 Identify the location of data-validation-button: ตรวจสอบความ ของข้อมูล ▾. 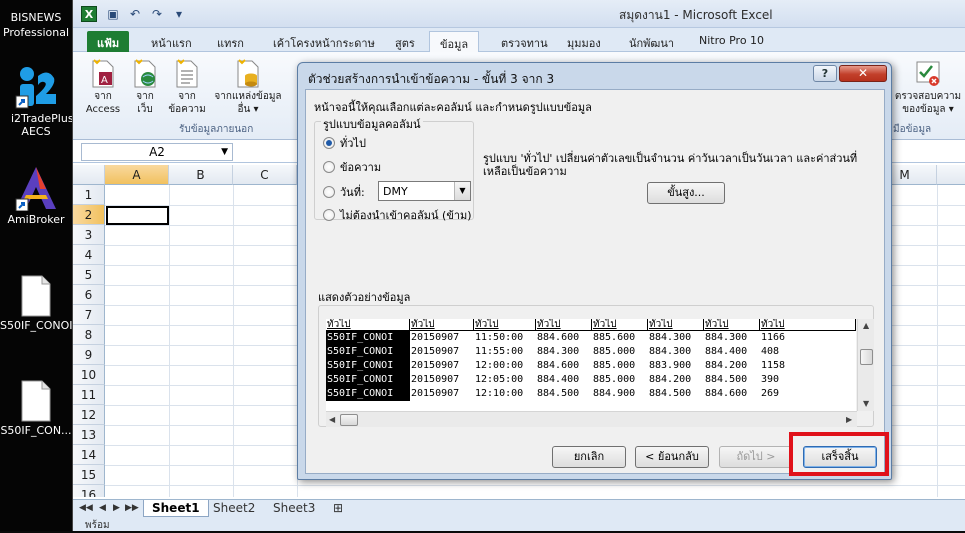
(928, 87).